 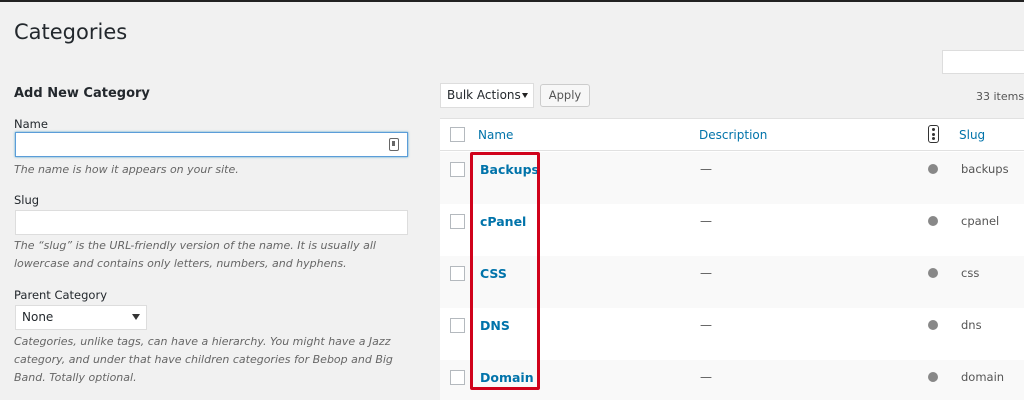 What do you see at coordinates (211, 222) in the screenshot?
I see `slug-field` at bounding box center [211, 222].